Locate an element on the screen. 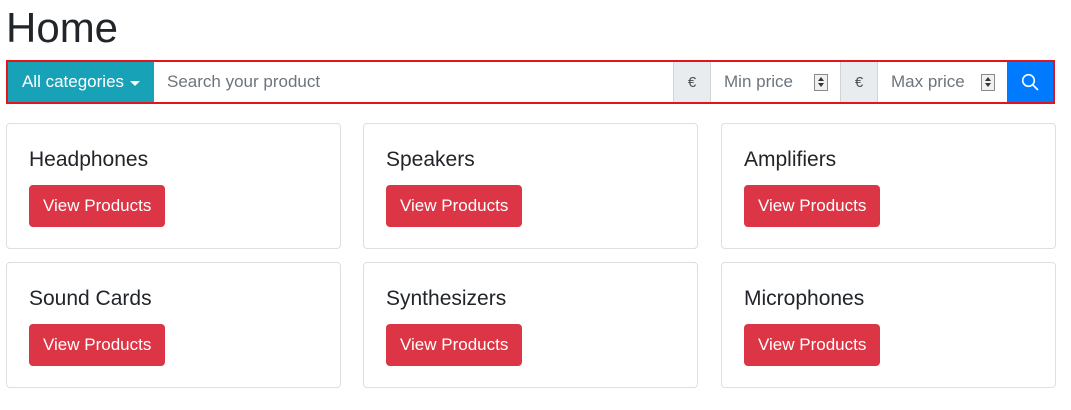 The width and height of the screenshot is (1071, 410). currency-addon-min: € is located at coordinates (692, 82).